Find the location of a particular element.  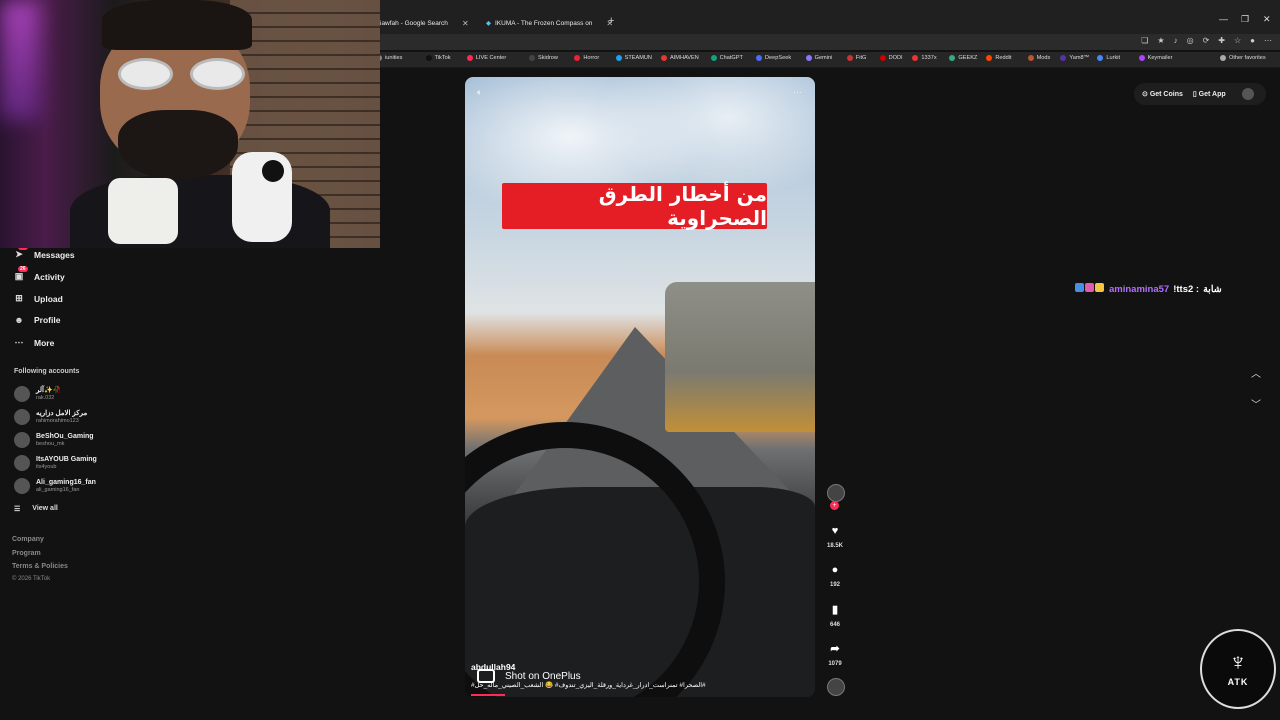

like-button: ♥ 18.5K is located at coordinates (835, 537).